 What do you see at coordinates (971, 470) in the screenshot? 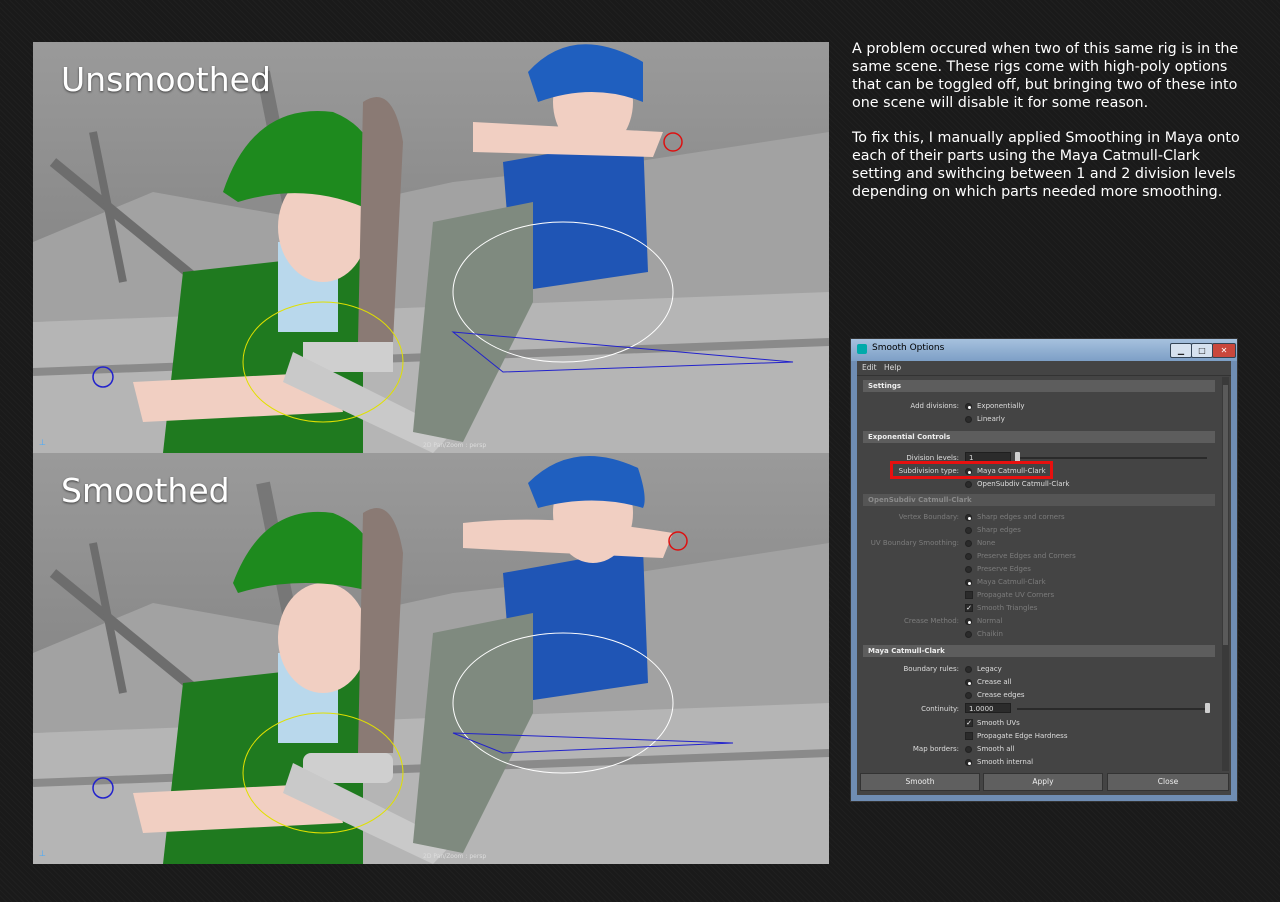
I see `highlight-annotation` at bounding box center [971, 470].